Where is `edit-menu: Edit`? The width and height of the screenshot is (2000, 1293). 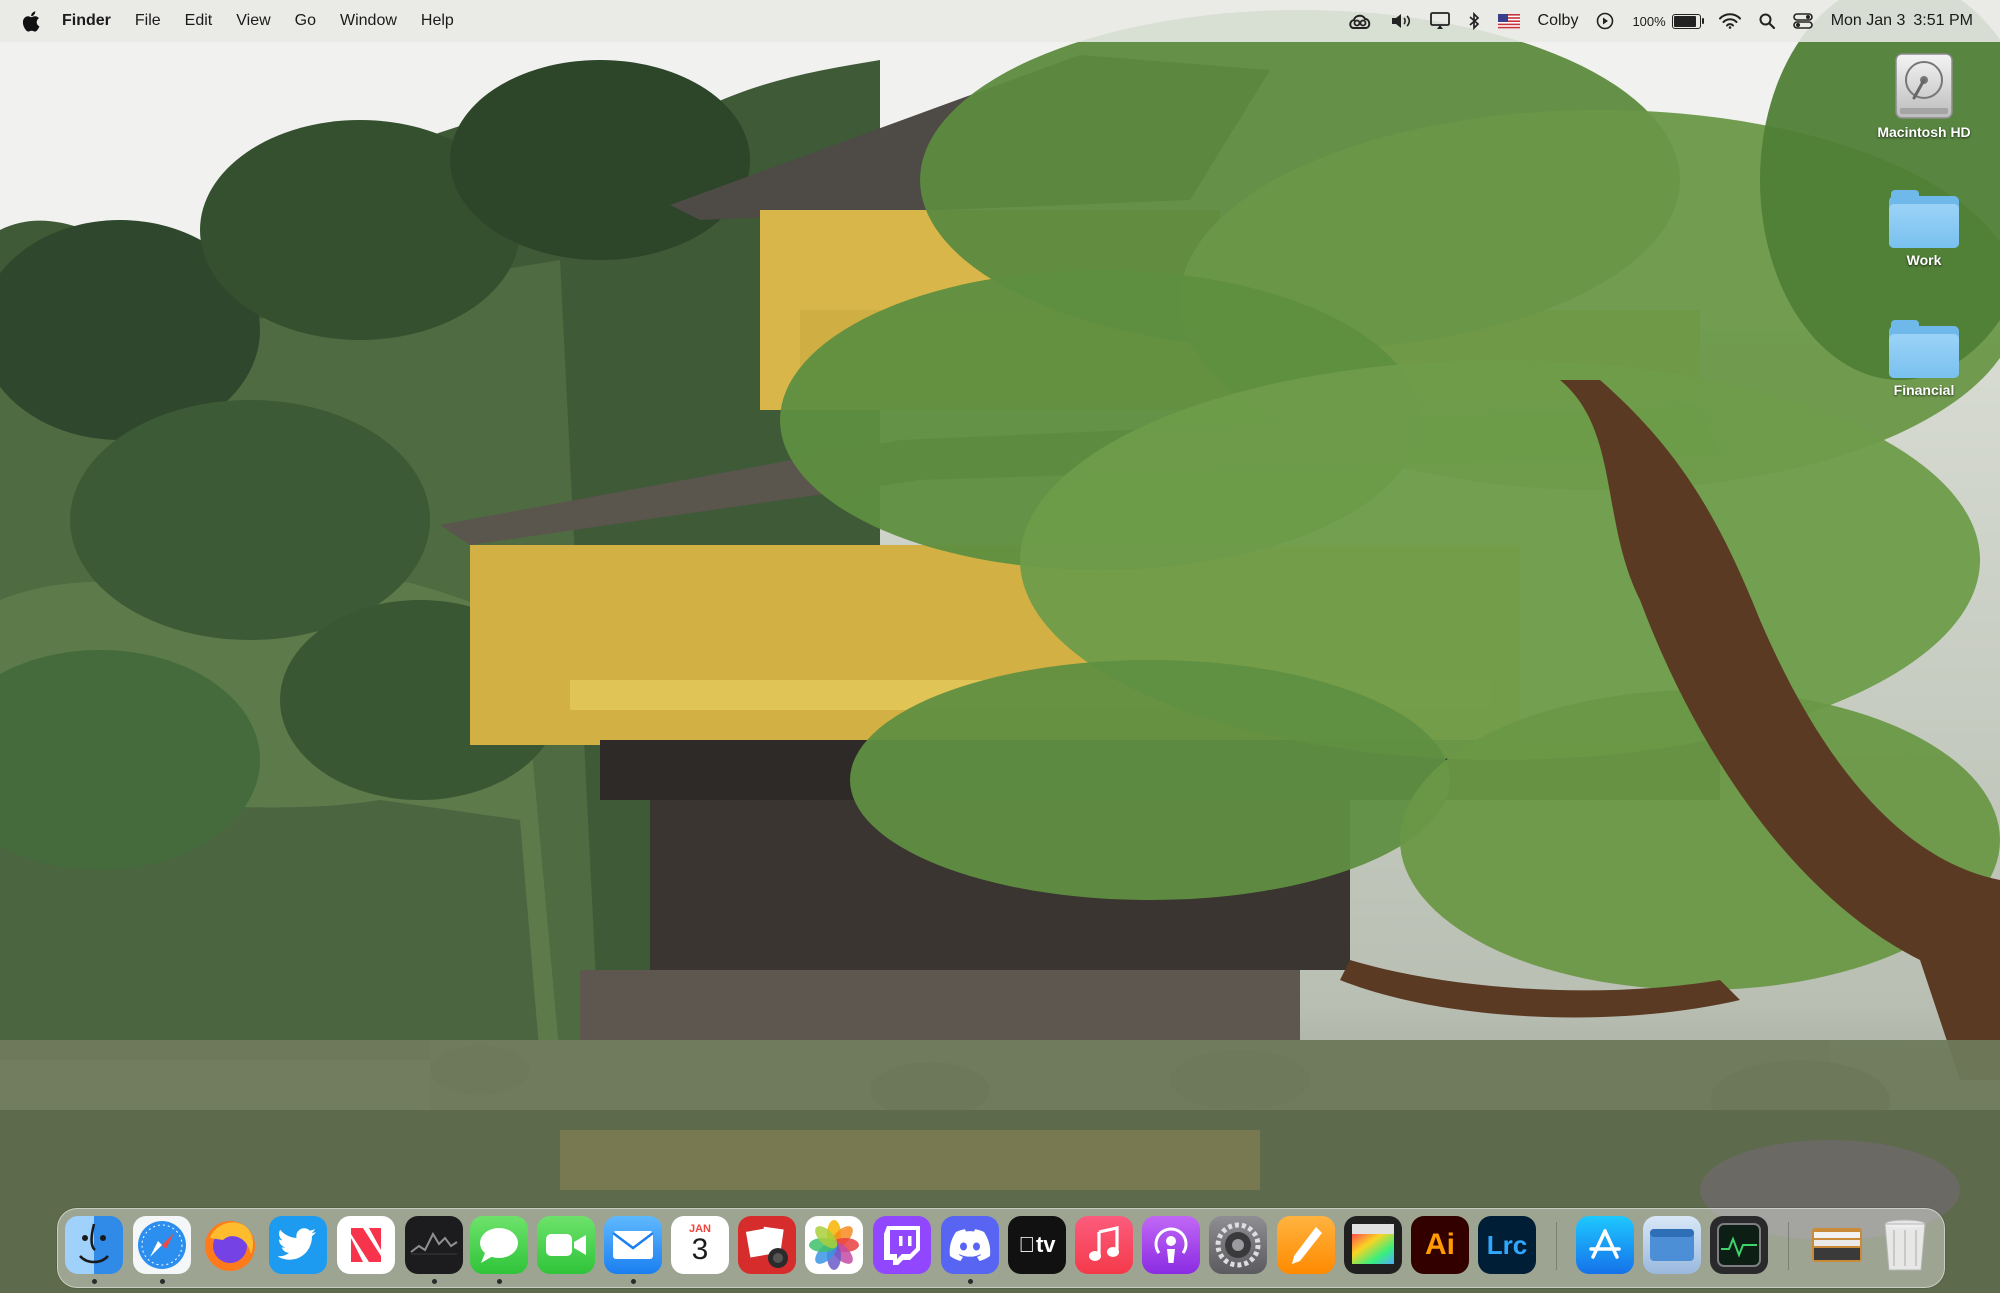 edit-menu: Edit is located at coordinates (199, 21).